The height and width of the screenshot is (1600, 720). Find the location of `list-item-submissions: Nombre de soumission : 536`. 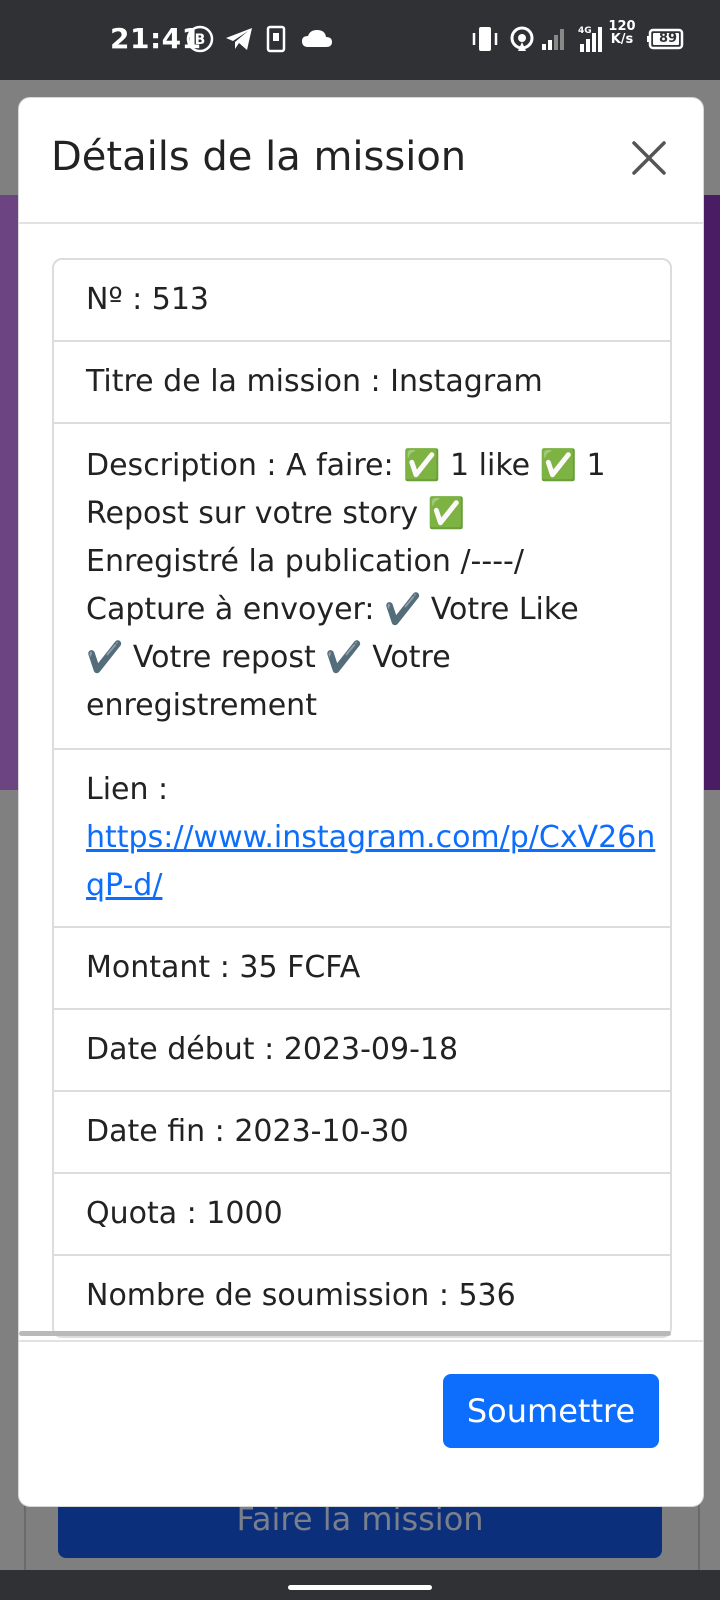

list-item-submissions: Nombre de soumission : 536 is located at coordinates (362, 1296).